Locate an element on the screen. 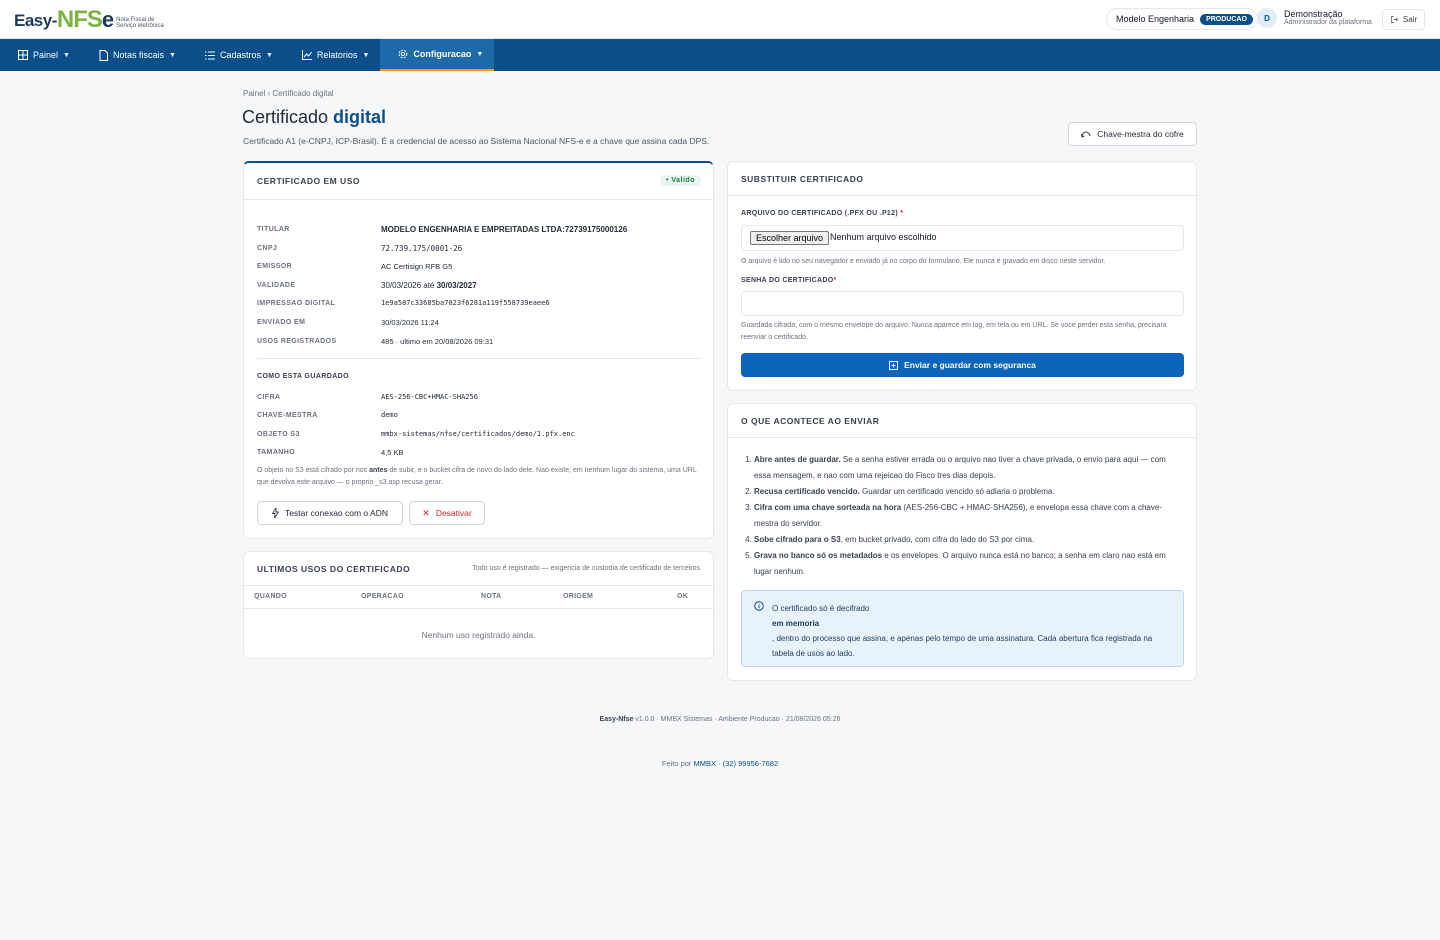 This screenshot has width=1440, height=940. size-value: 4,5 KB is located at coordinates (392, 452).